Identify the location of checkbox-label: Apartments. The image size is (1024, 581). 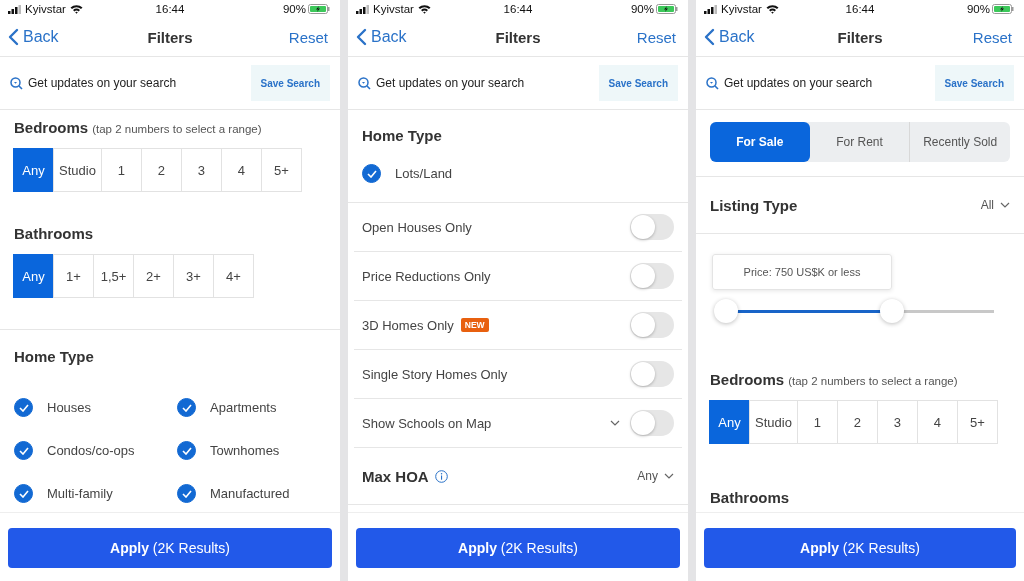
(243, 407).